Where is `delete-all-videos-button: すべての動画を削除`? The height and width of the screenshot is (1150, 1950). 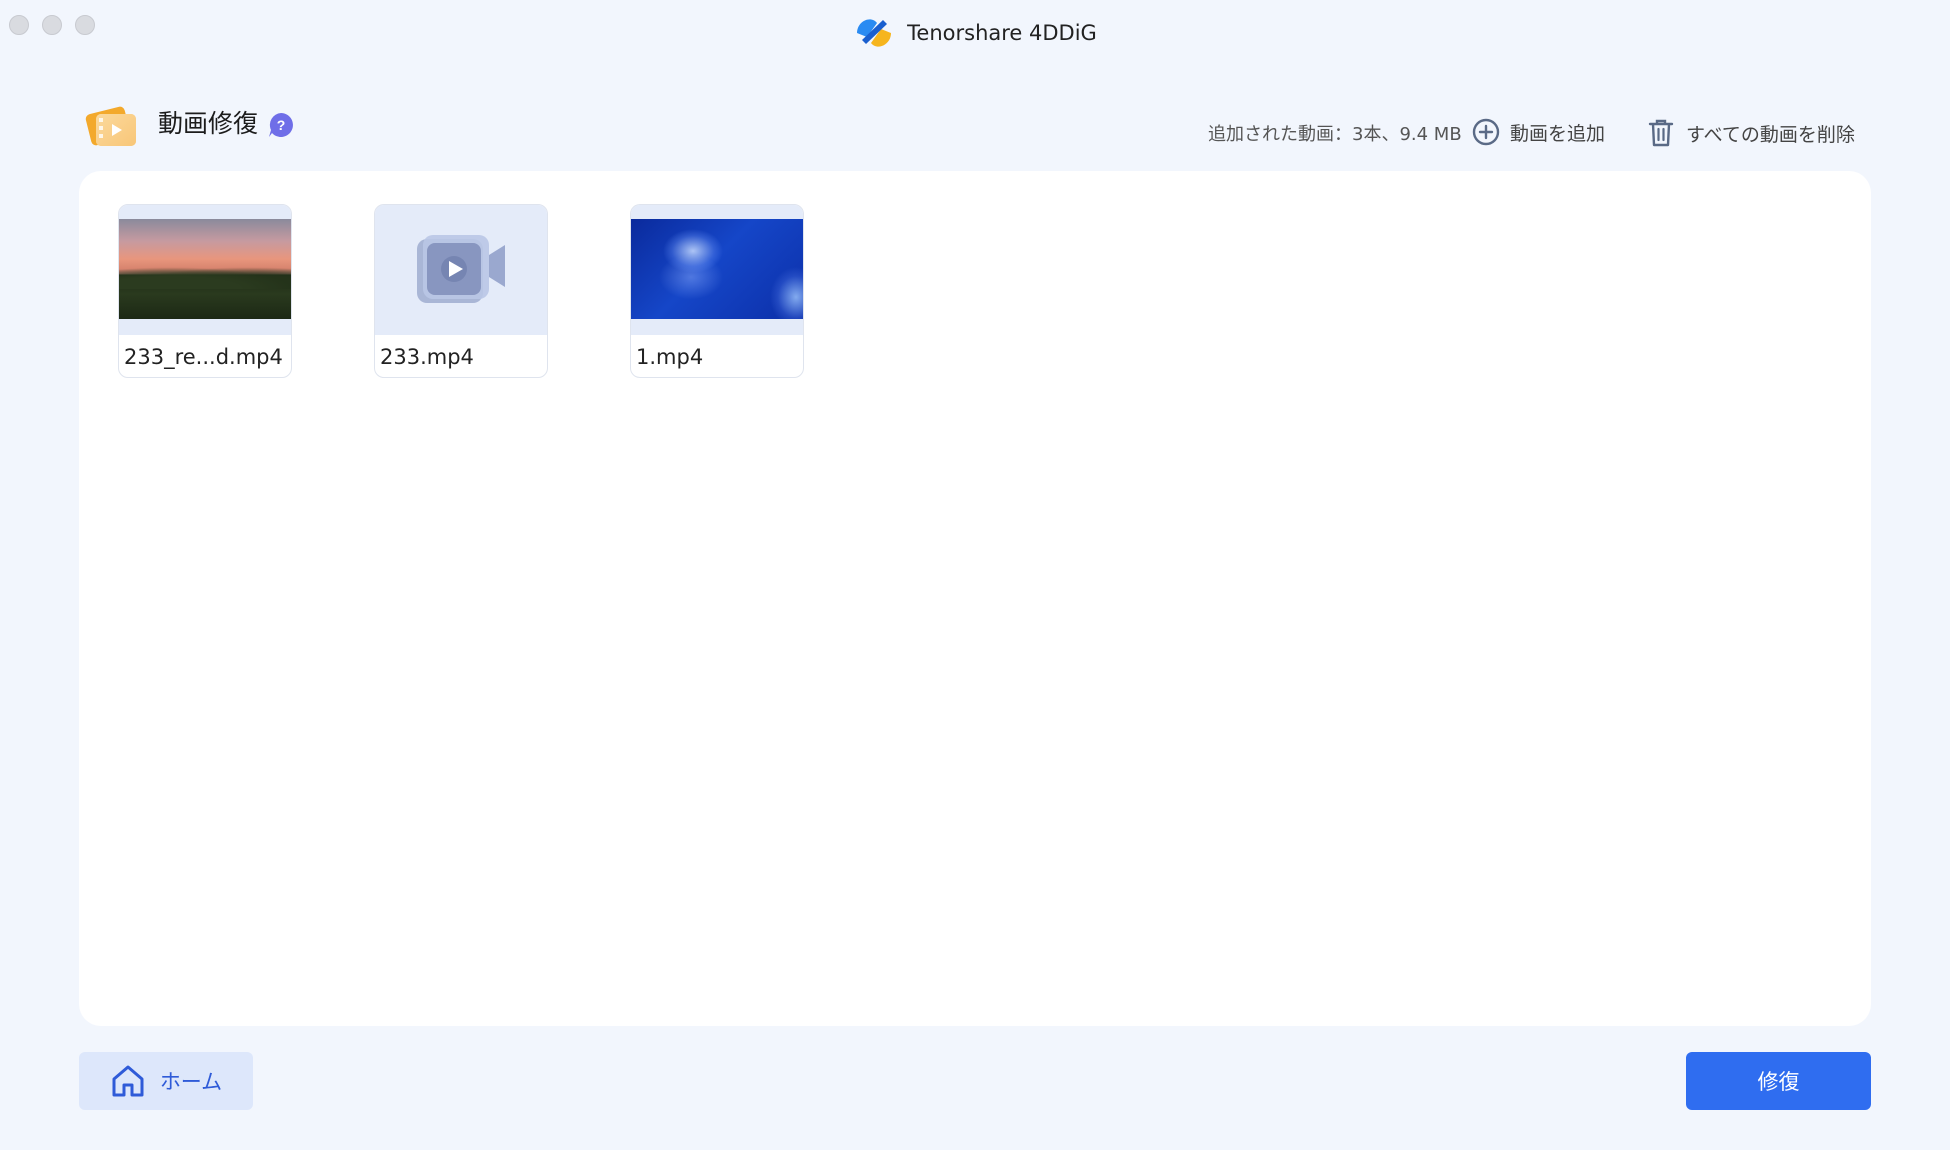
delete-all-videos-button: すべての動画を削除 is located at coordinates (1751, 133).